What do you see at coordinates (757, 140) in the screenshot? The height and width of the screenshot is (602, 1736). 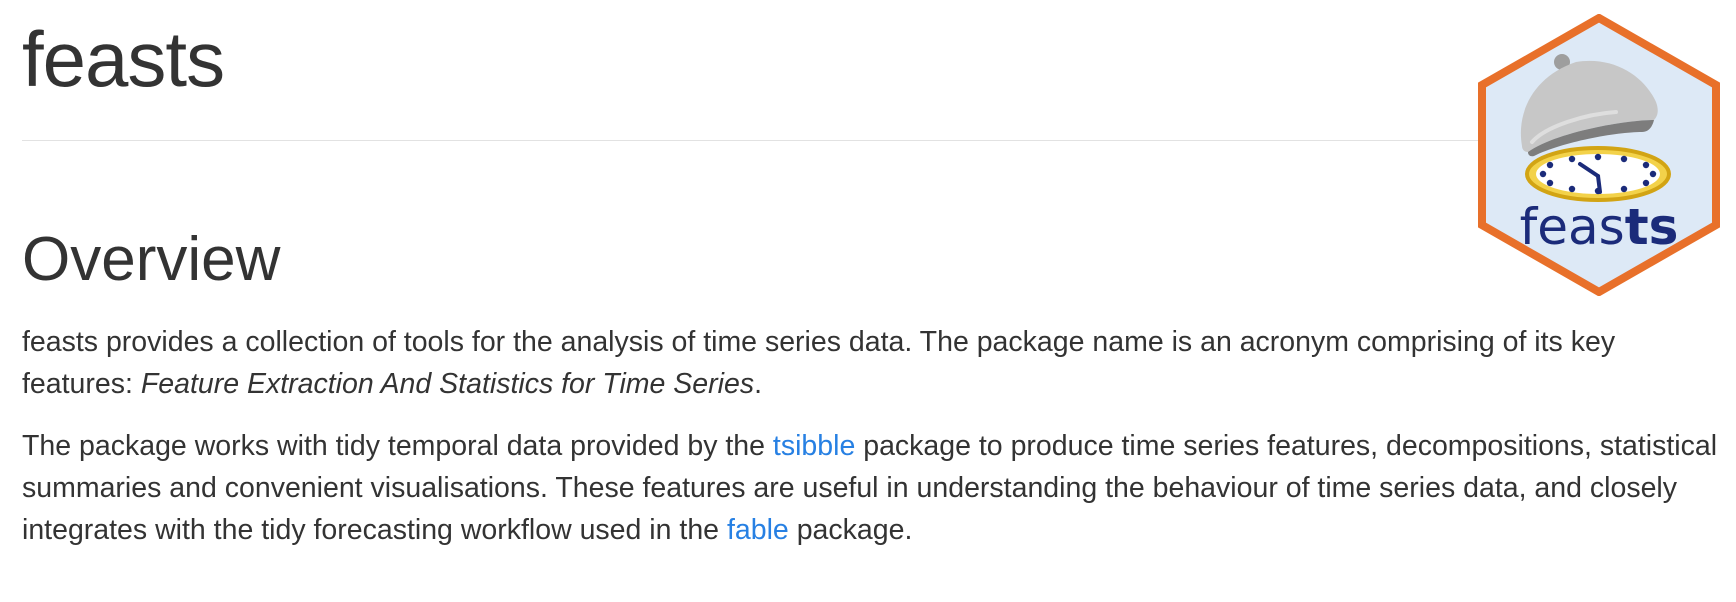 I see `title-divider` at bounding box center [757, 140].